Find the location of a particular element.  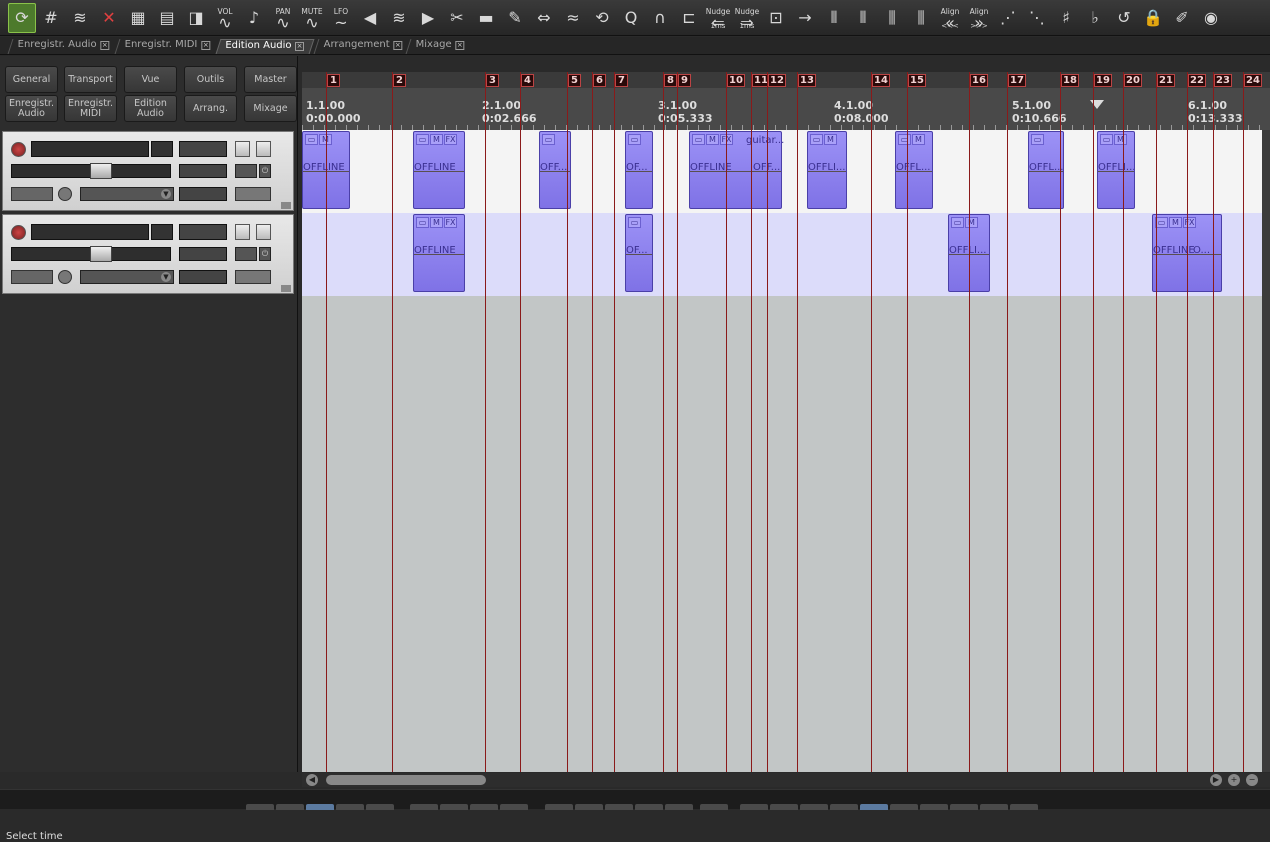

toolbar-button-enregistr-midi: Enregistr. MIDI is located at coordinates (90, 108).